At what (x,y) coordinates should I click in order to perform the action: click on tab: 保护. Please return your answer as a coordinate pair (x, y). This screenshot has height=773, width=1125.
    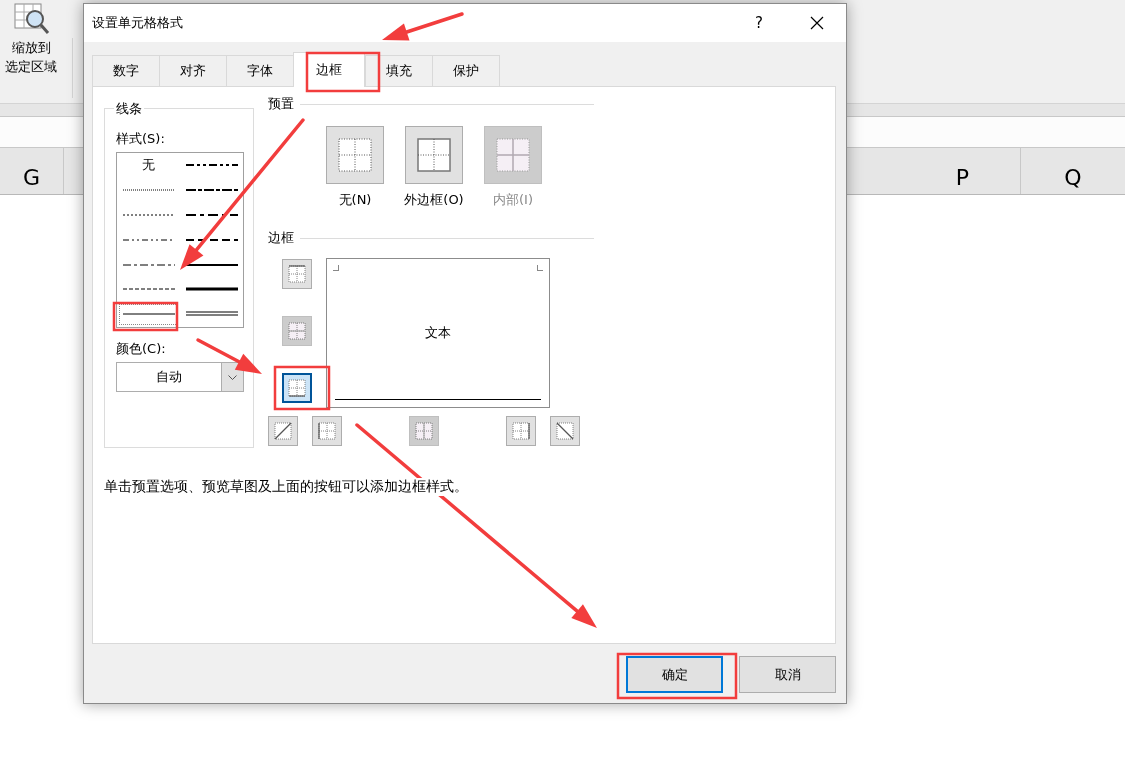
    Looking at the image, I should click on (466, 70).